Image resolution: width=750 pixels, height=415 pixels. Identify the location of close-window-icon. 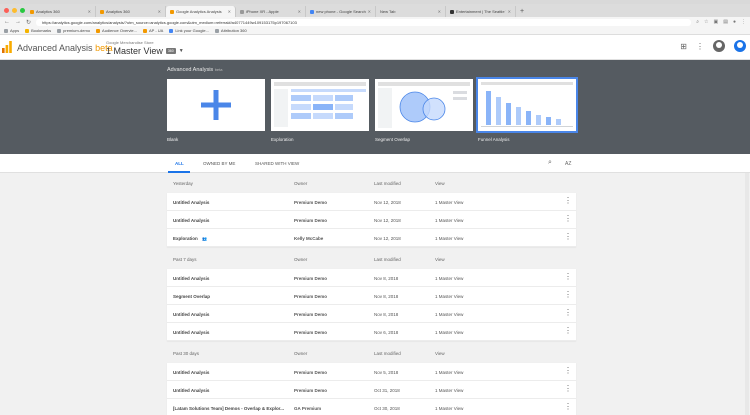
(6, 10).